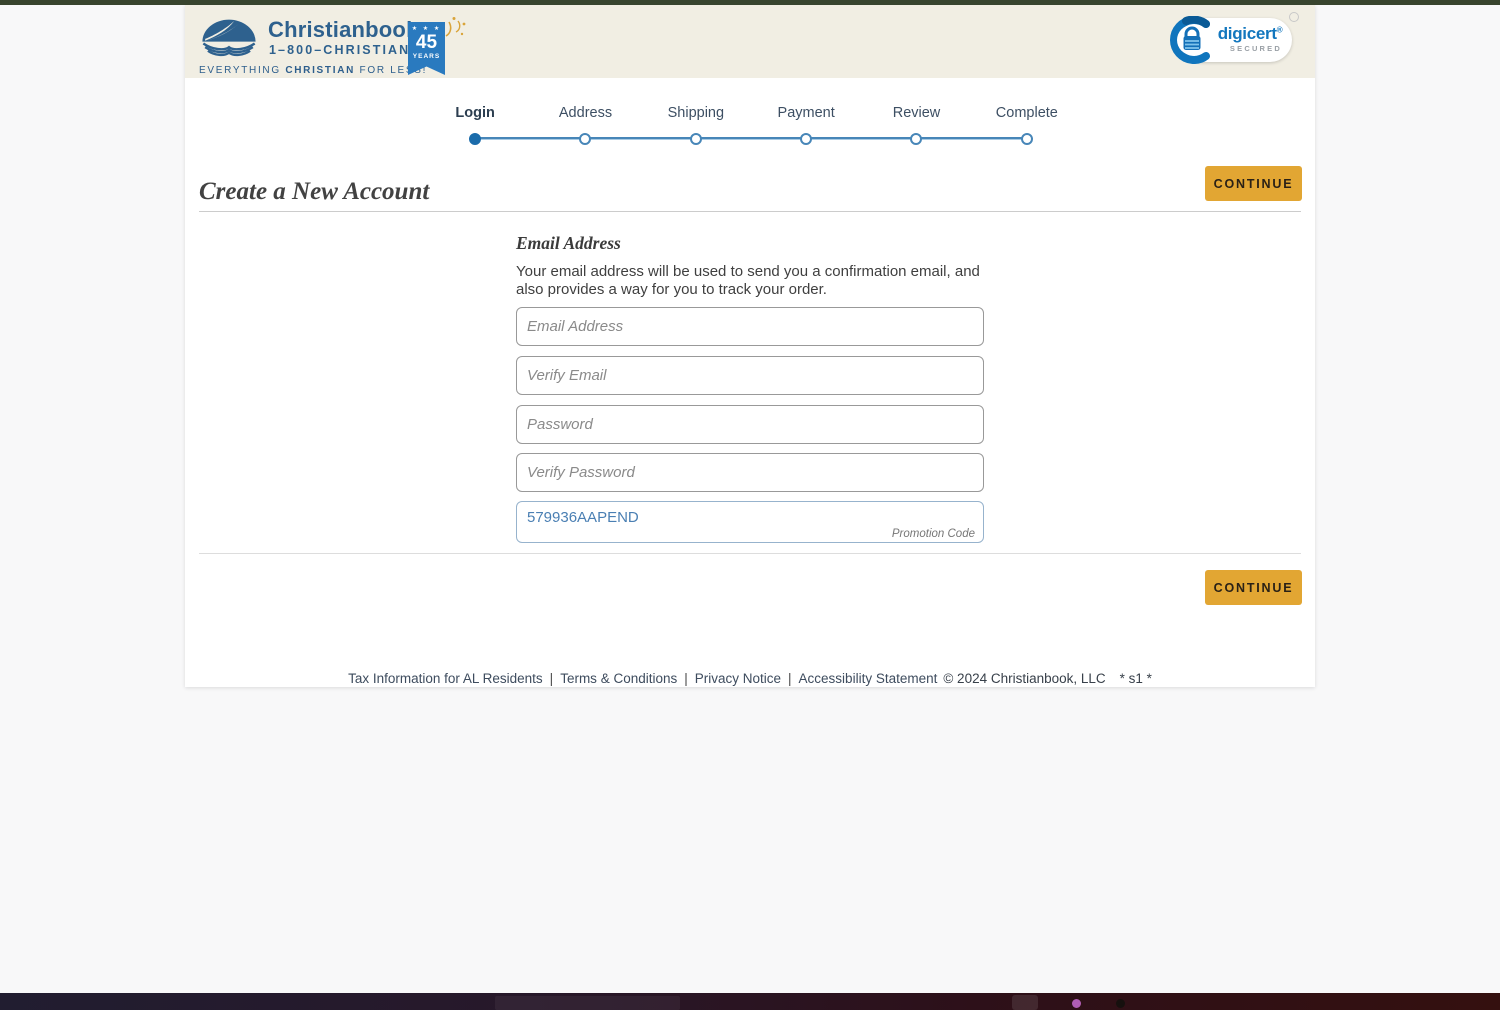 This screenshot has width=1500, height=1010. What do you see at coordinates (750, 1001) in the screenshot?
I see `taskbar` at bounding box center [750, 1001].